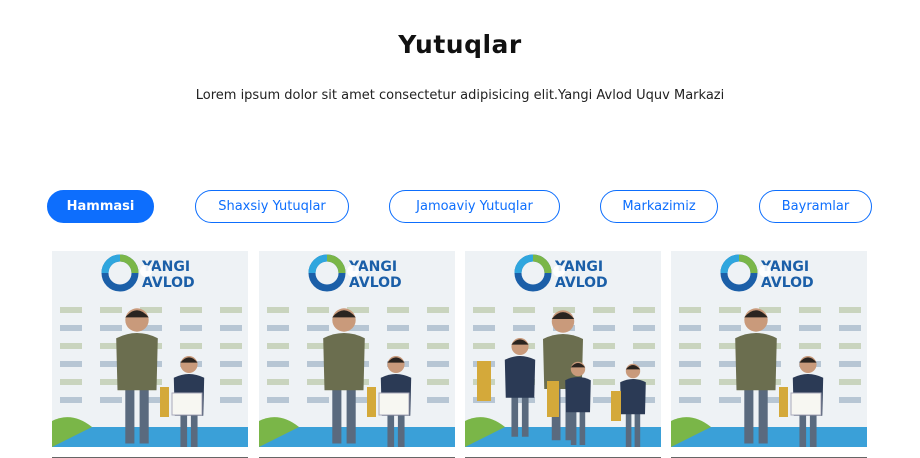 The width and height of the screenshot is (920, 458). Describe the element at coordinates (100, 206) in the screenshot. I see `filter-tab-hammasi: Hammasi` at that location.